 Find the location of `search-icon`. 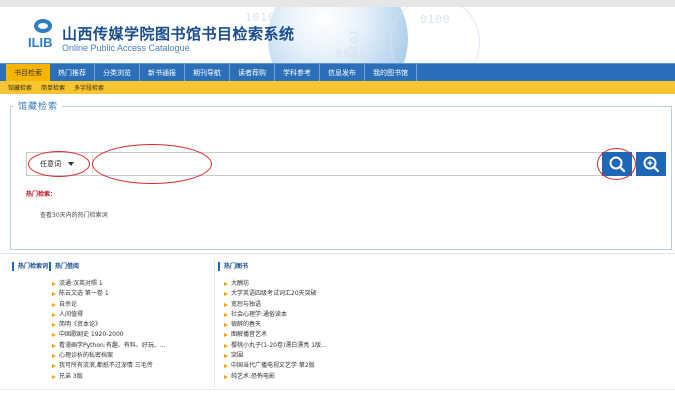

search-icon is located at coordinates (617, 164).